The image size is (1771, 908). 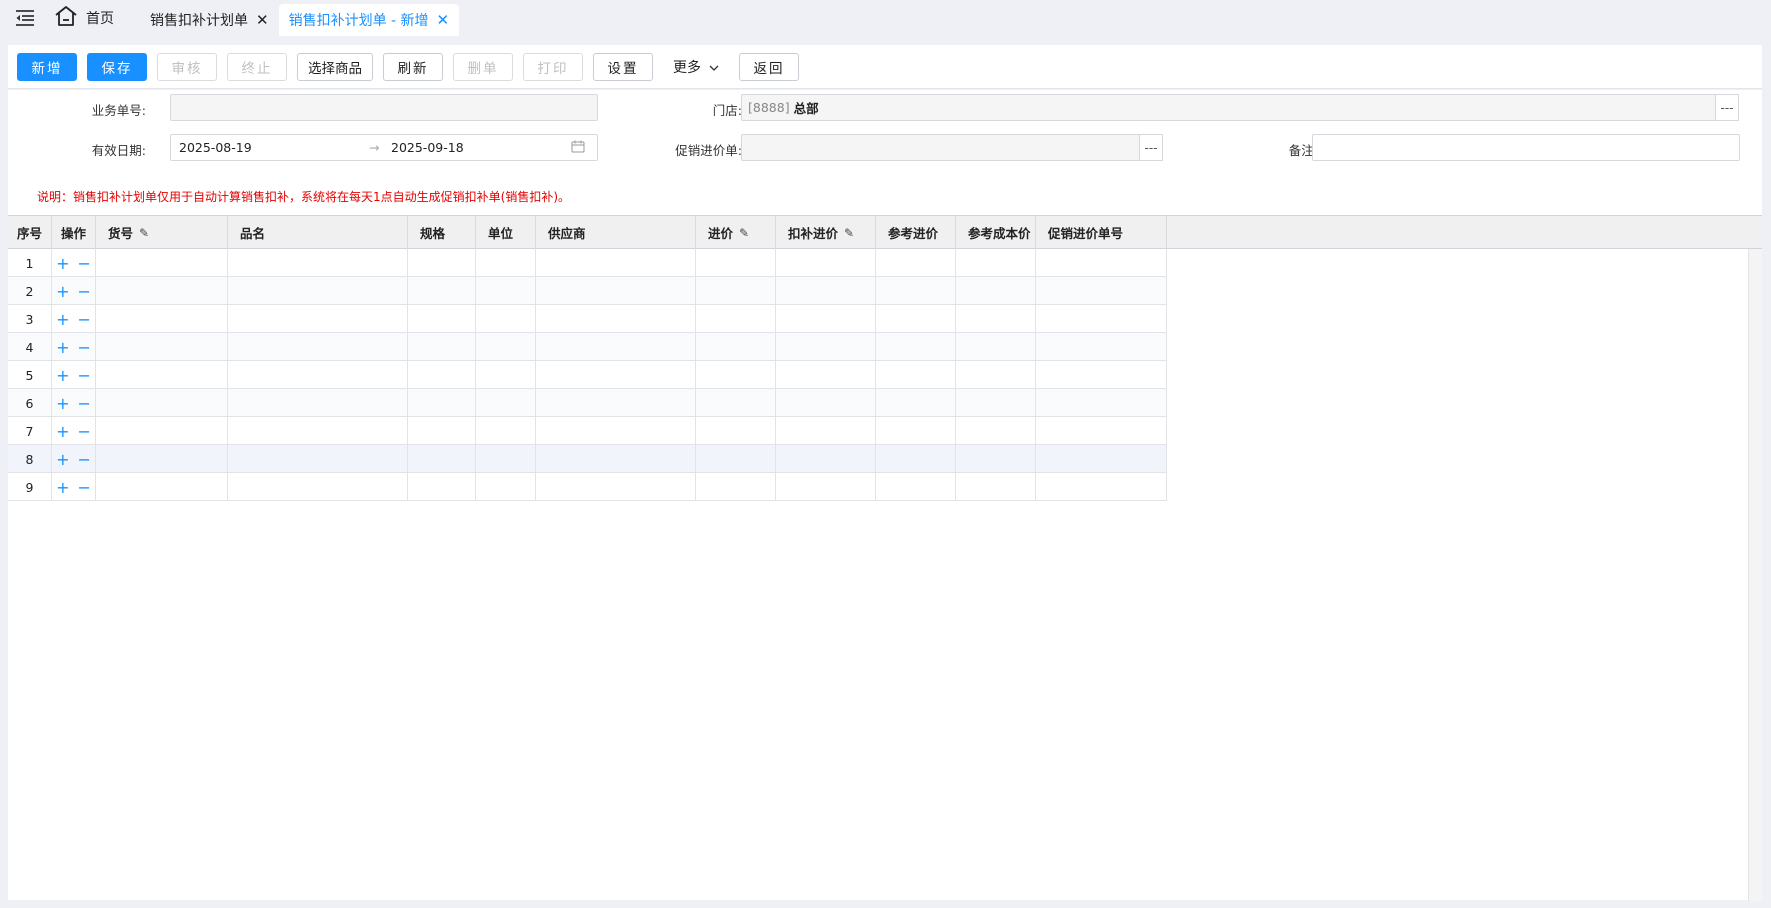 What do you see at coordinates (47, 66) in the screenshot?
I see `new-button: 新增` at bounding box center [47, 66].